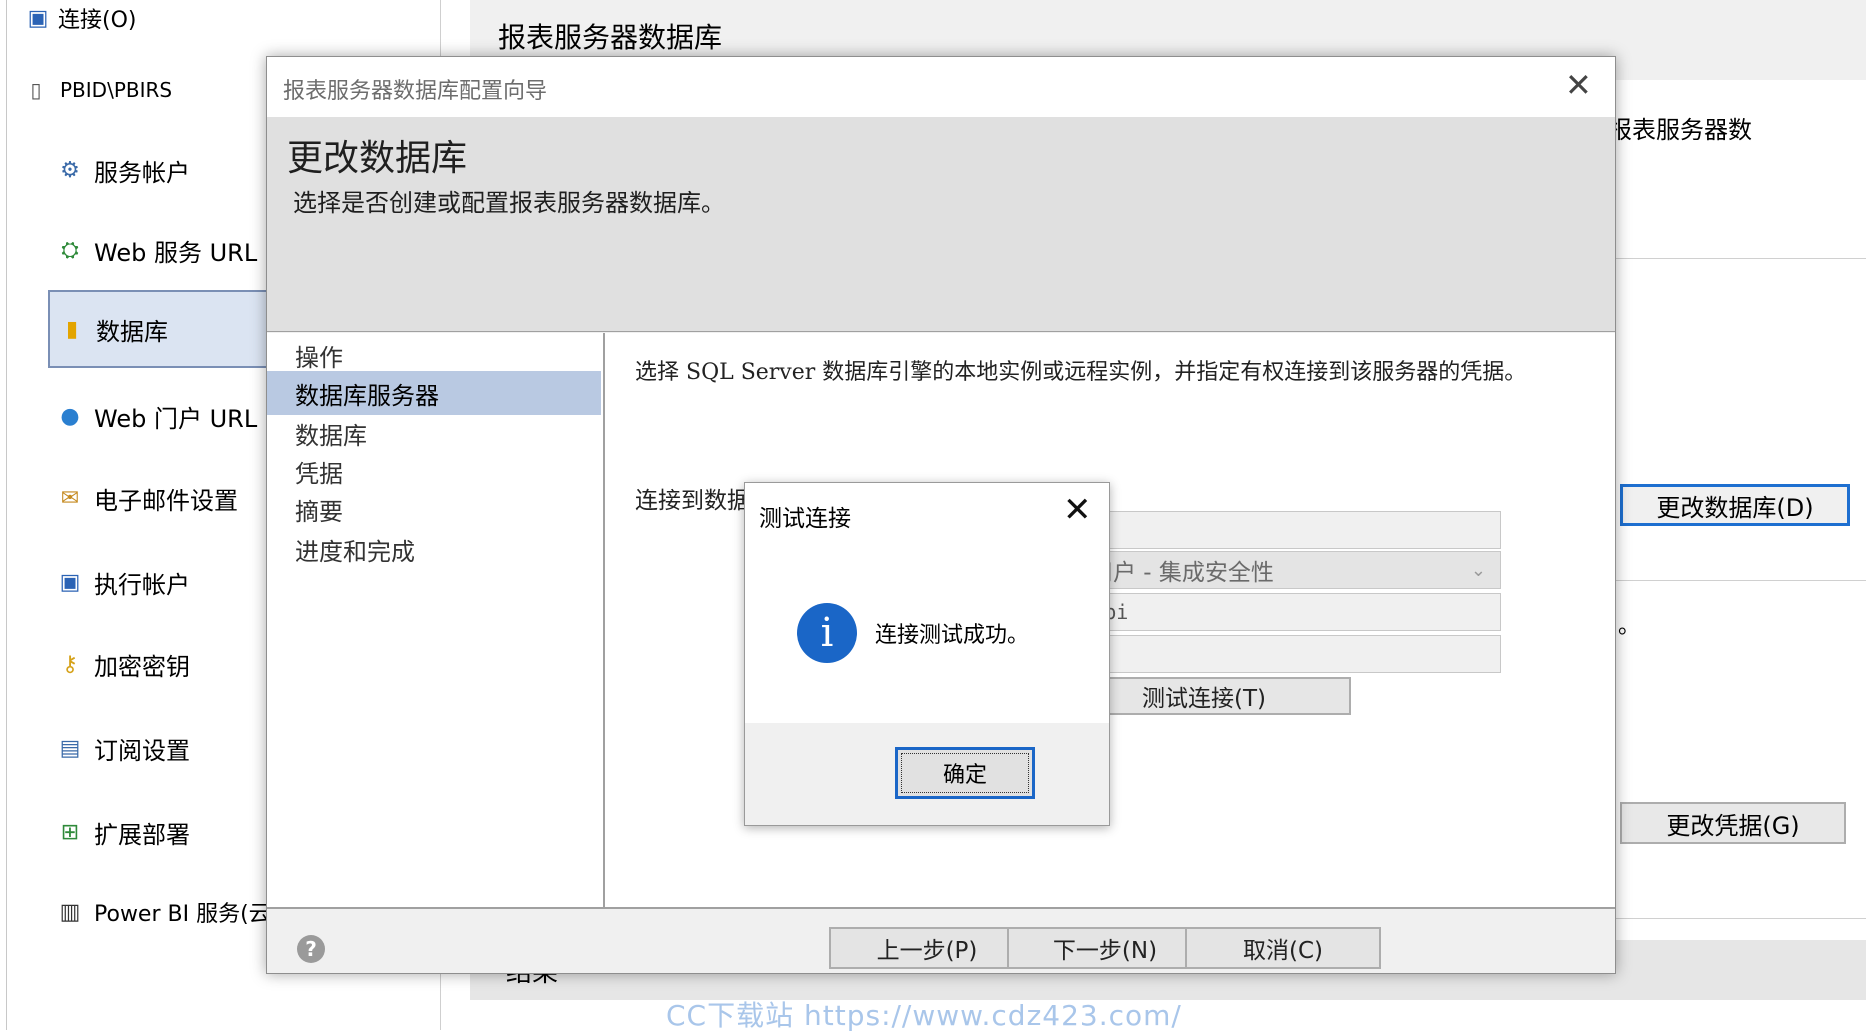 Image resolution: width=1866 pixels, height=1034 pixels. I want to click on nav-item-execution-account: ▣ 执行帐户, so click(123, 582).